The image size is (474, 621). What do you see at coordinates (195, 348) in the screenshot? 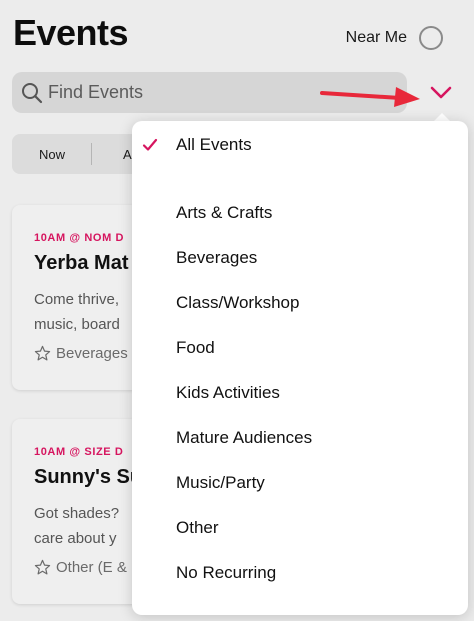
I see `menu-item-food: Food` at bounding box center [195, 348].